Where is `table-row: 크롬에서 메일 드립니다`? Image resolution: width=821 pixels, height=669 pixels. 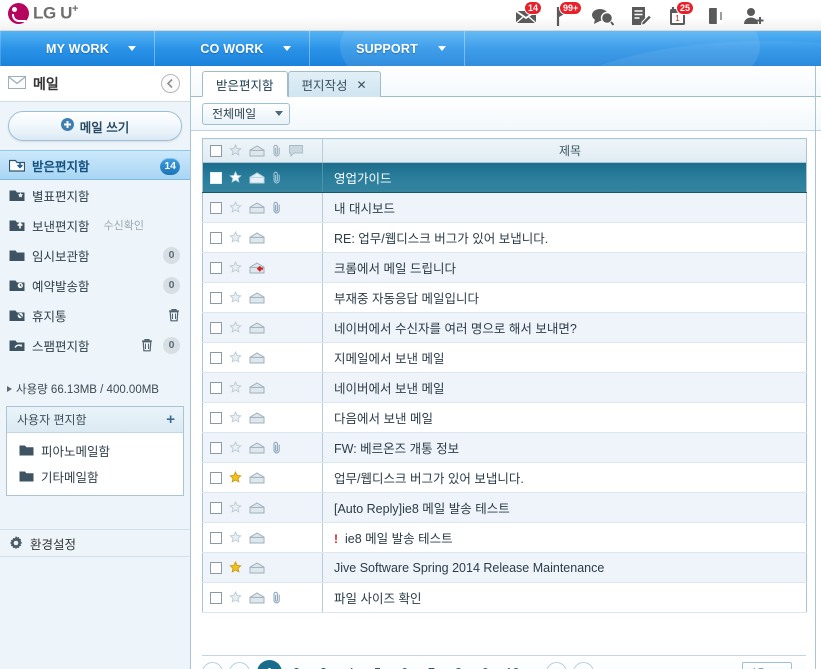
table-row: 크롬에서 메일 드립니다 is located at coordinates (504, 267).